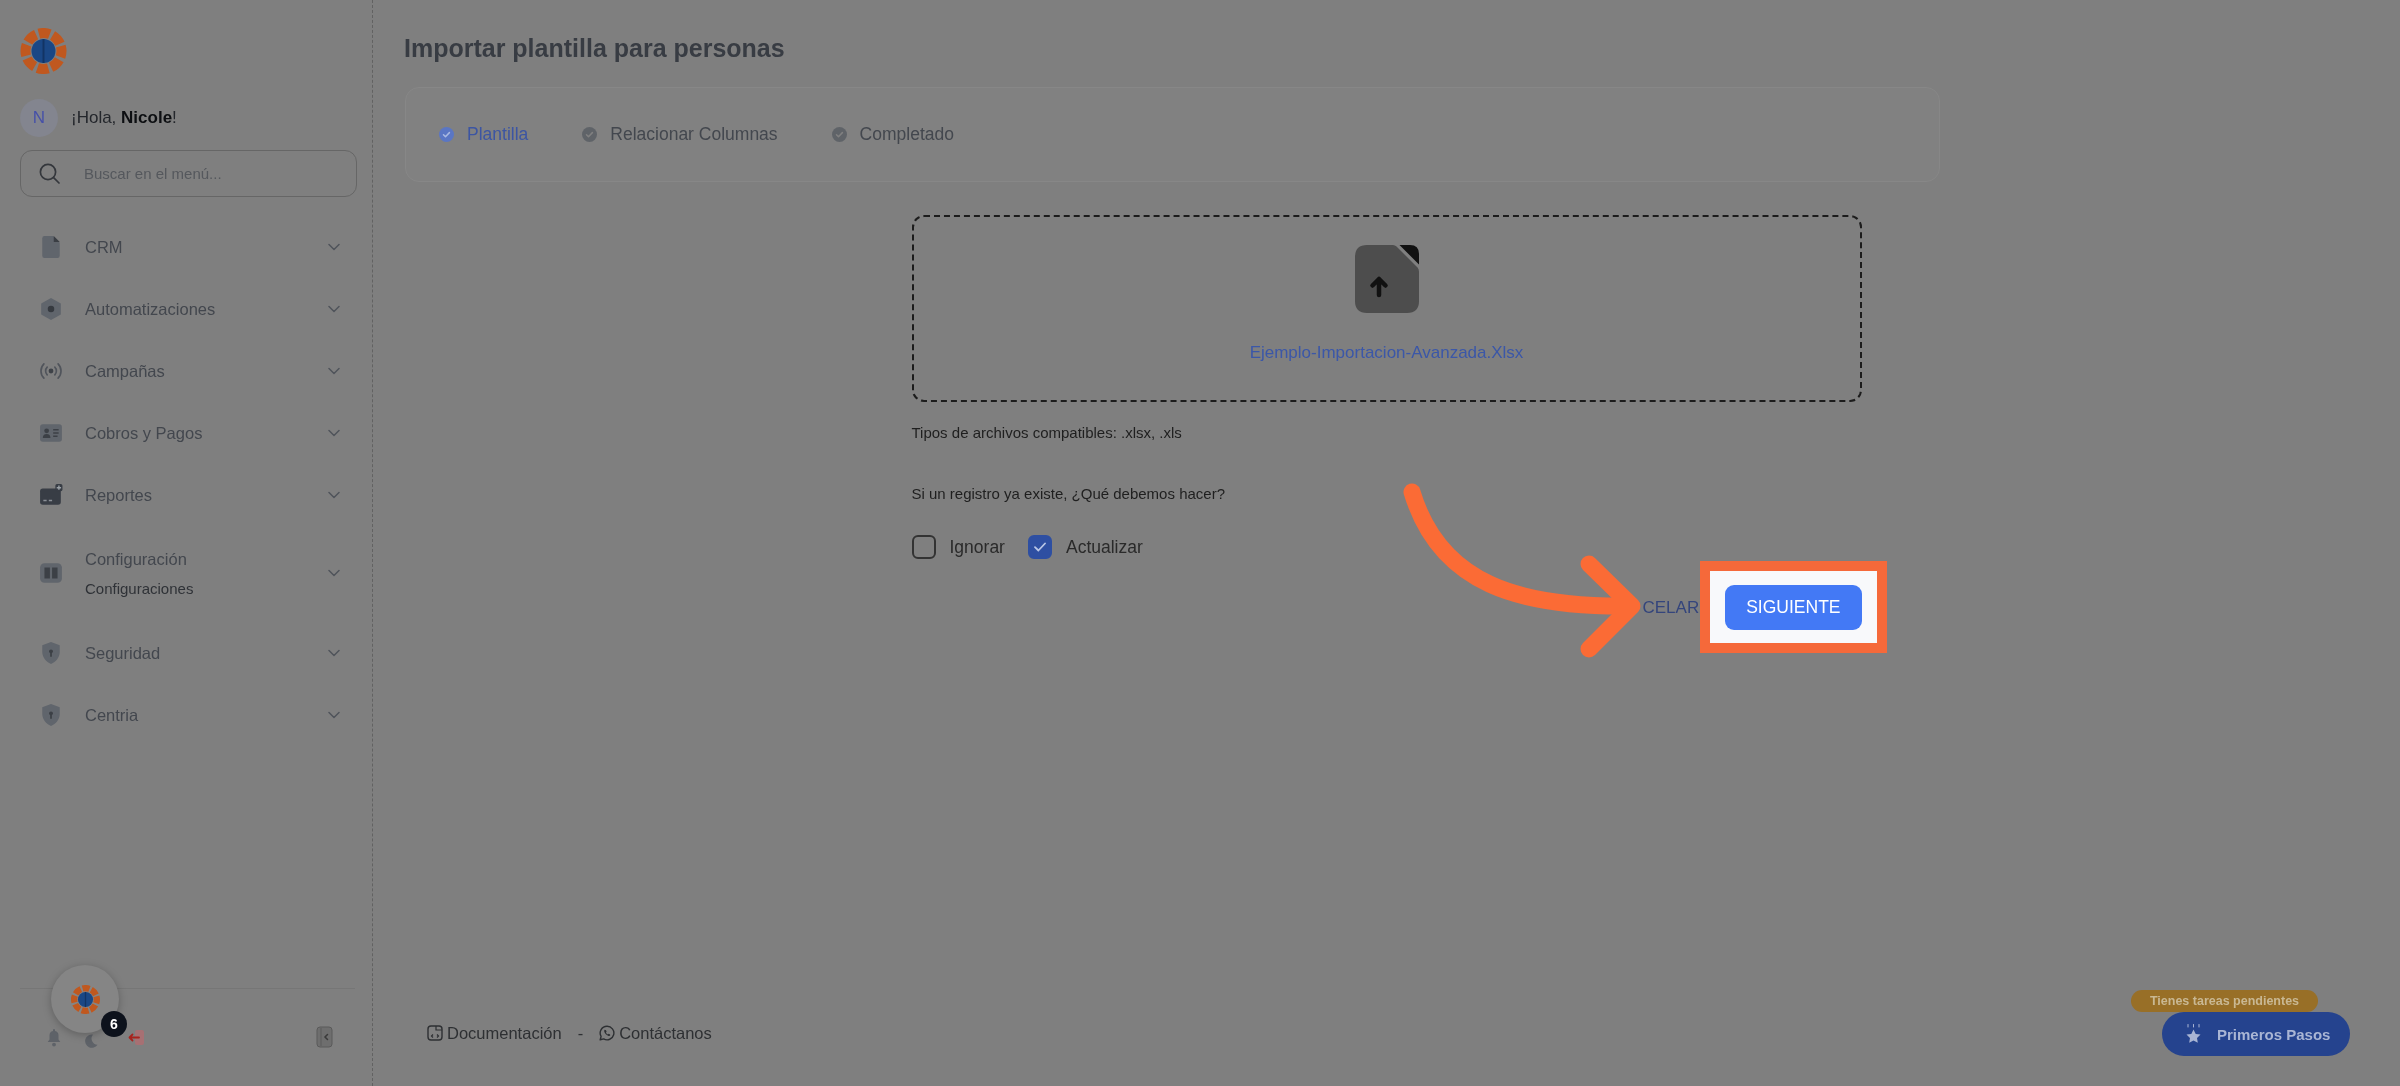 This screenshot has width=2400, height=1086. What do you see at coordinates (1671, 607) in the screenshot?
I see `cancel-button: CELAR` at bounding box center [1671, 607].